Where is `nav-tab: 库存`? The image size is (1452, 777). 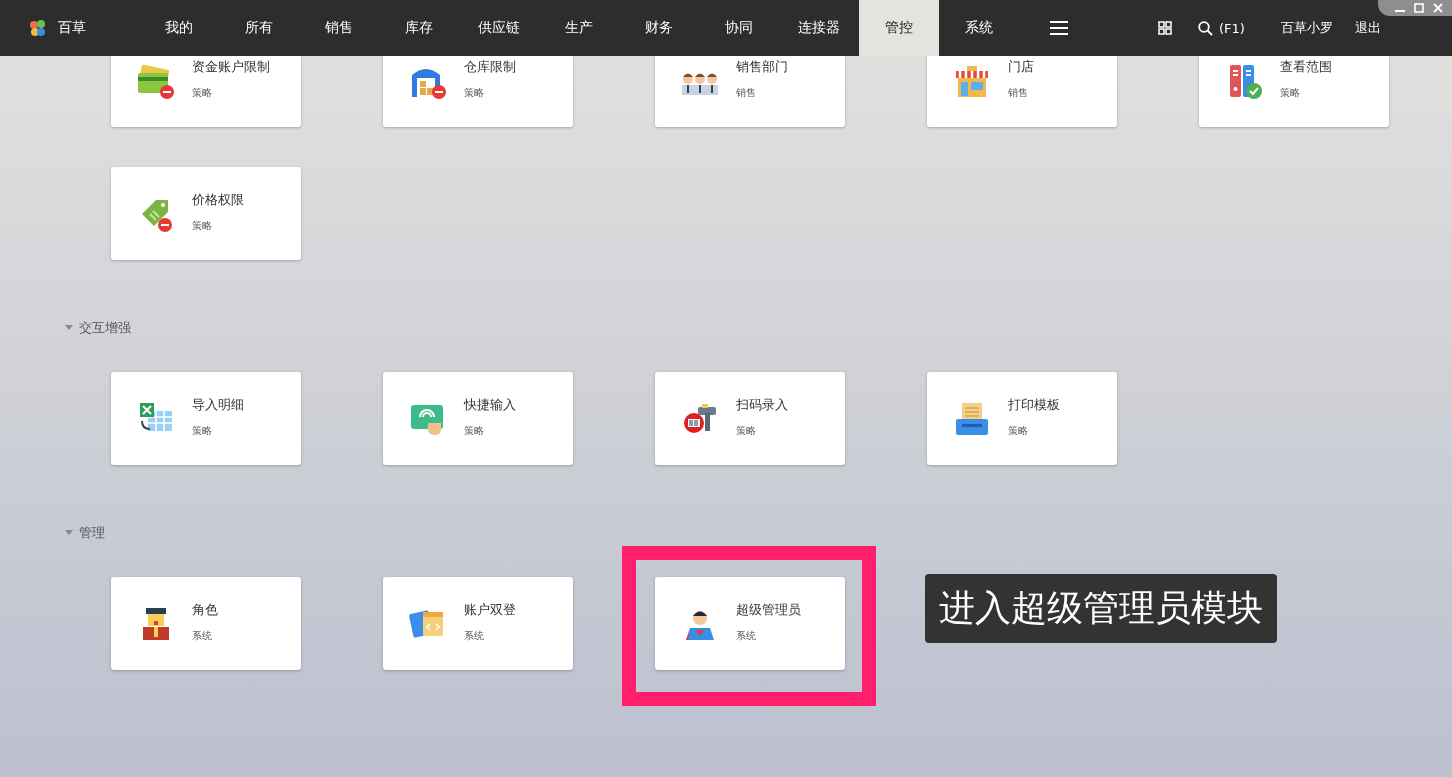
nav-tab: 库存 is located at coordinates (419, 28).